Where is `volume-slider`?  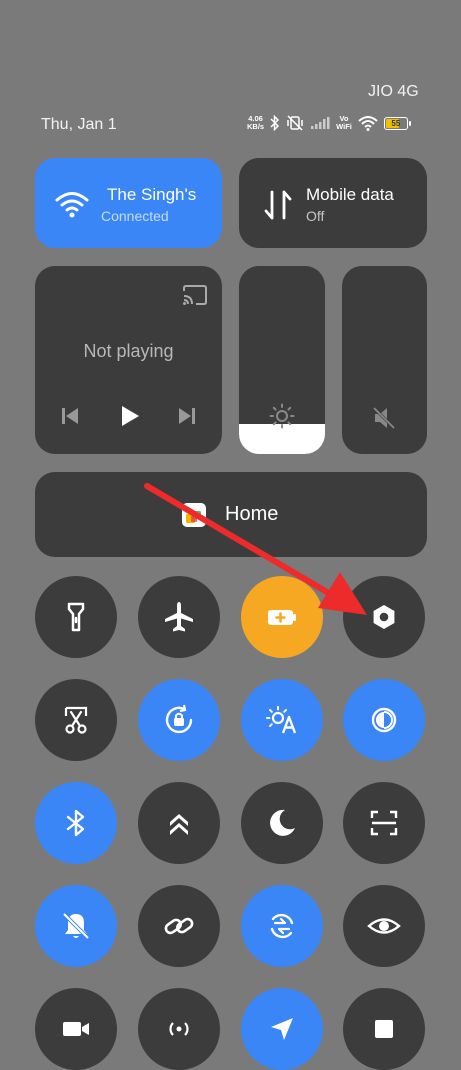
volume-slider is located at coordinates (384, 360).